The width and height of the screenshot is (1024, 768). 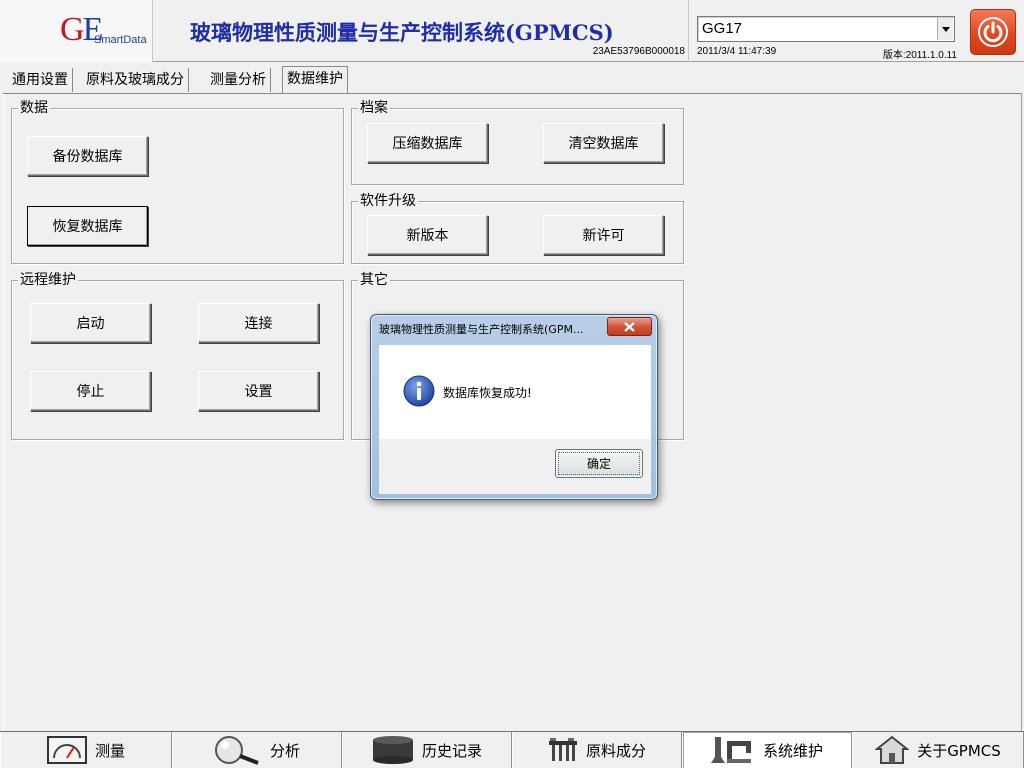 I want to click on tab-general-settings: 通用设置, so click(x=40, y=80).